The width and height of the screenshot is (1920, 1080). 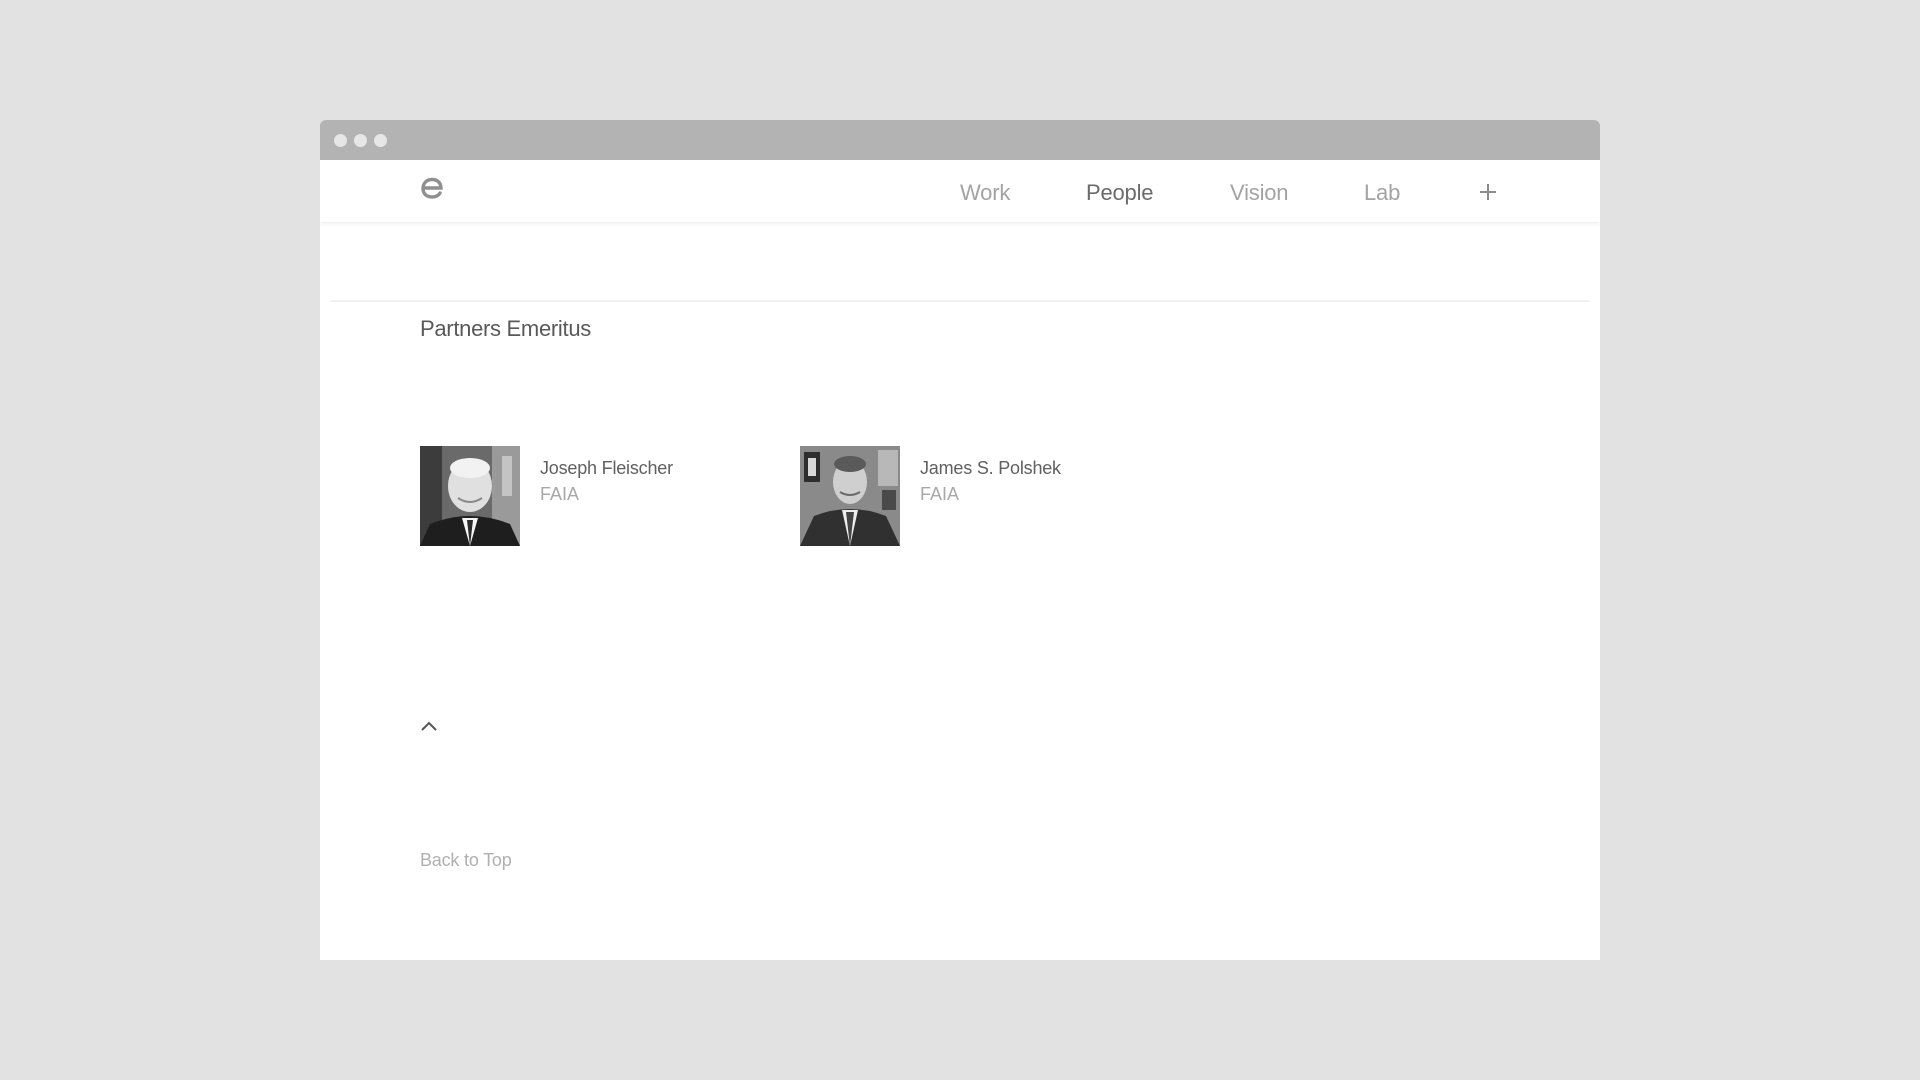 What do you see at coordinates (606, 468) in the screenshot?
I see `person-name: Joseph Fleischer` at bounding box center [606, 468].